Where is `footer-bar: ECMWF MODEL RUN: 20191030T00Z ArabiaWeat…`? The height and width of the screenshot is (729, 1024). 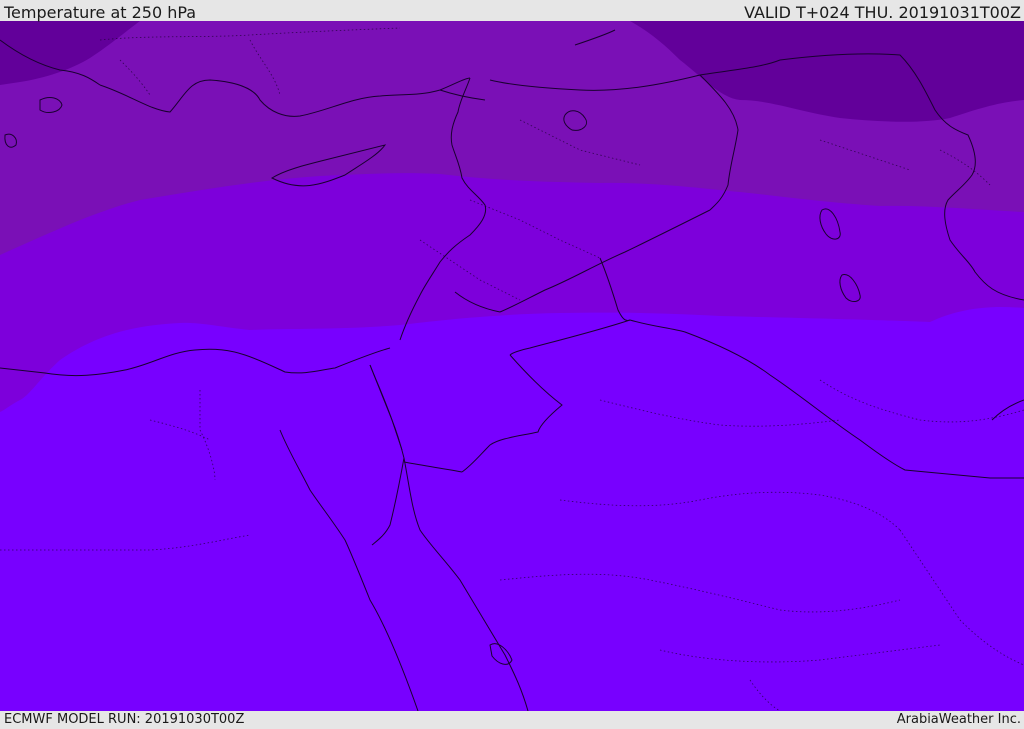 footer-bar: ECMWF MODEL RUN: 20191030T00Z ArabiaWeat… is located at coordinates (512, 720).